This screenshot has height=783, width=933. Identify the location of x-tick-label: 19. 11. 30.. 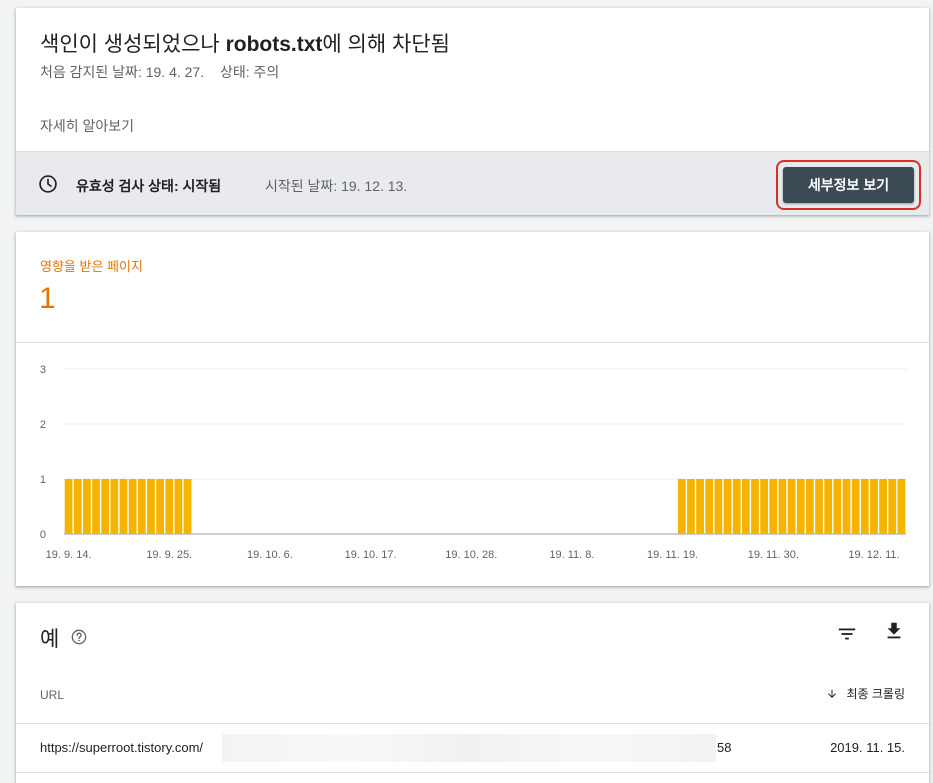
(773, 555).